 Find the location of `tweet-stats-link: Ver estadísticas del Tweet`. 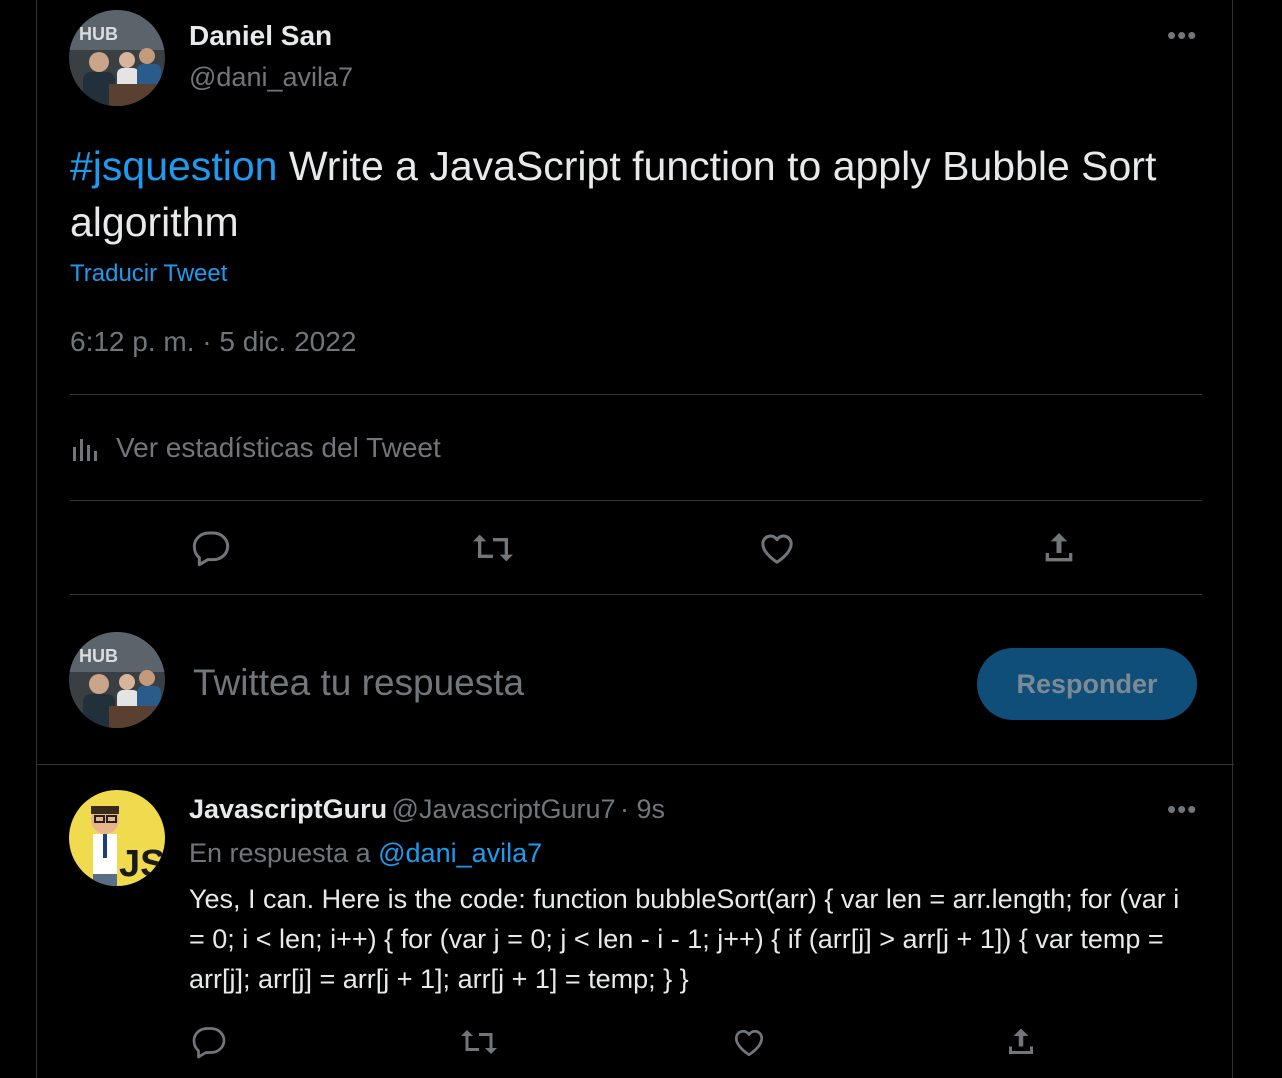

tweet-stats-link: Ver estadísticas del Tweet is located at coordinates (255, 448).